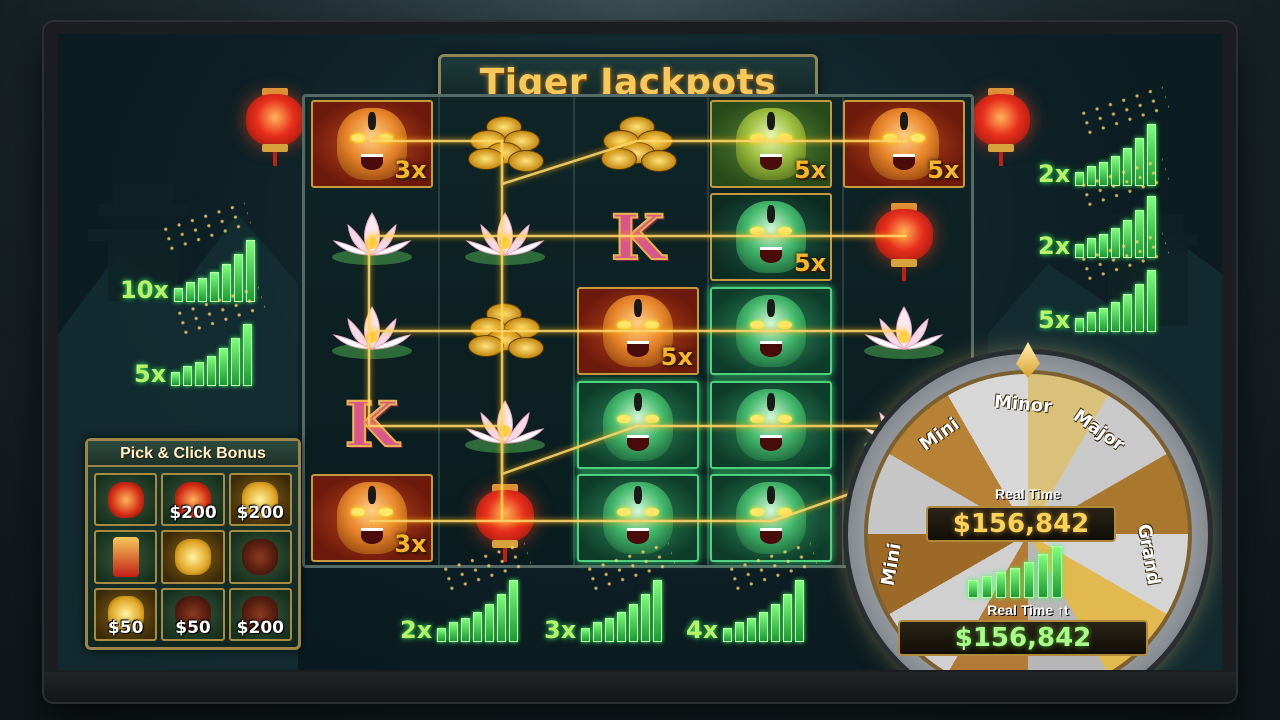 The height and width of the screenshot is (720, 1280). Describe the element at coordinates (745, 611) in the screenshot. I see `growth-multiplier: 4x` at that location.